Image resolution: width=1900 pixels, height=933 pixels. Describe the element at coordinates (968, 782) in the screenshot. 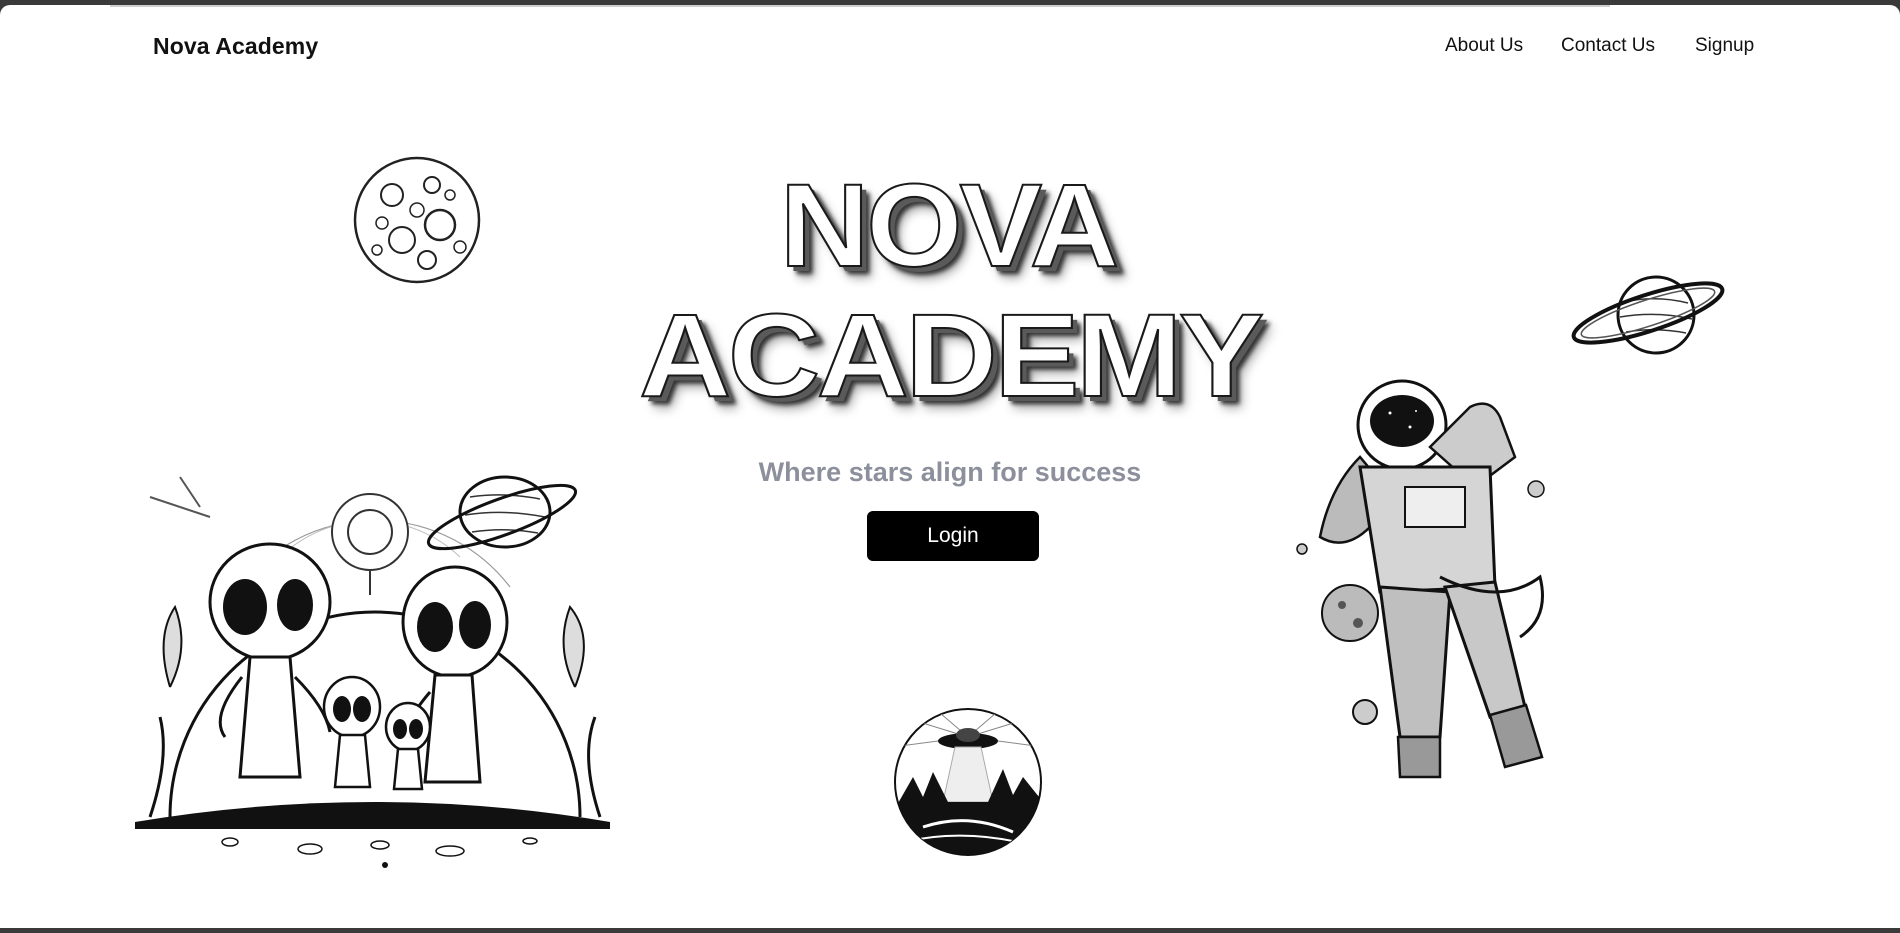

I see `ufo-badge-illustration` at that location.